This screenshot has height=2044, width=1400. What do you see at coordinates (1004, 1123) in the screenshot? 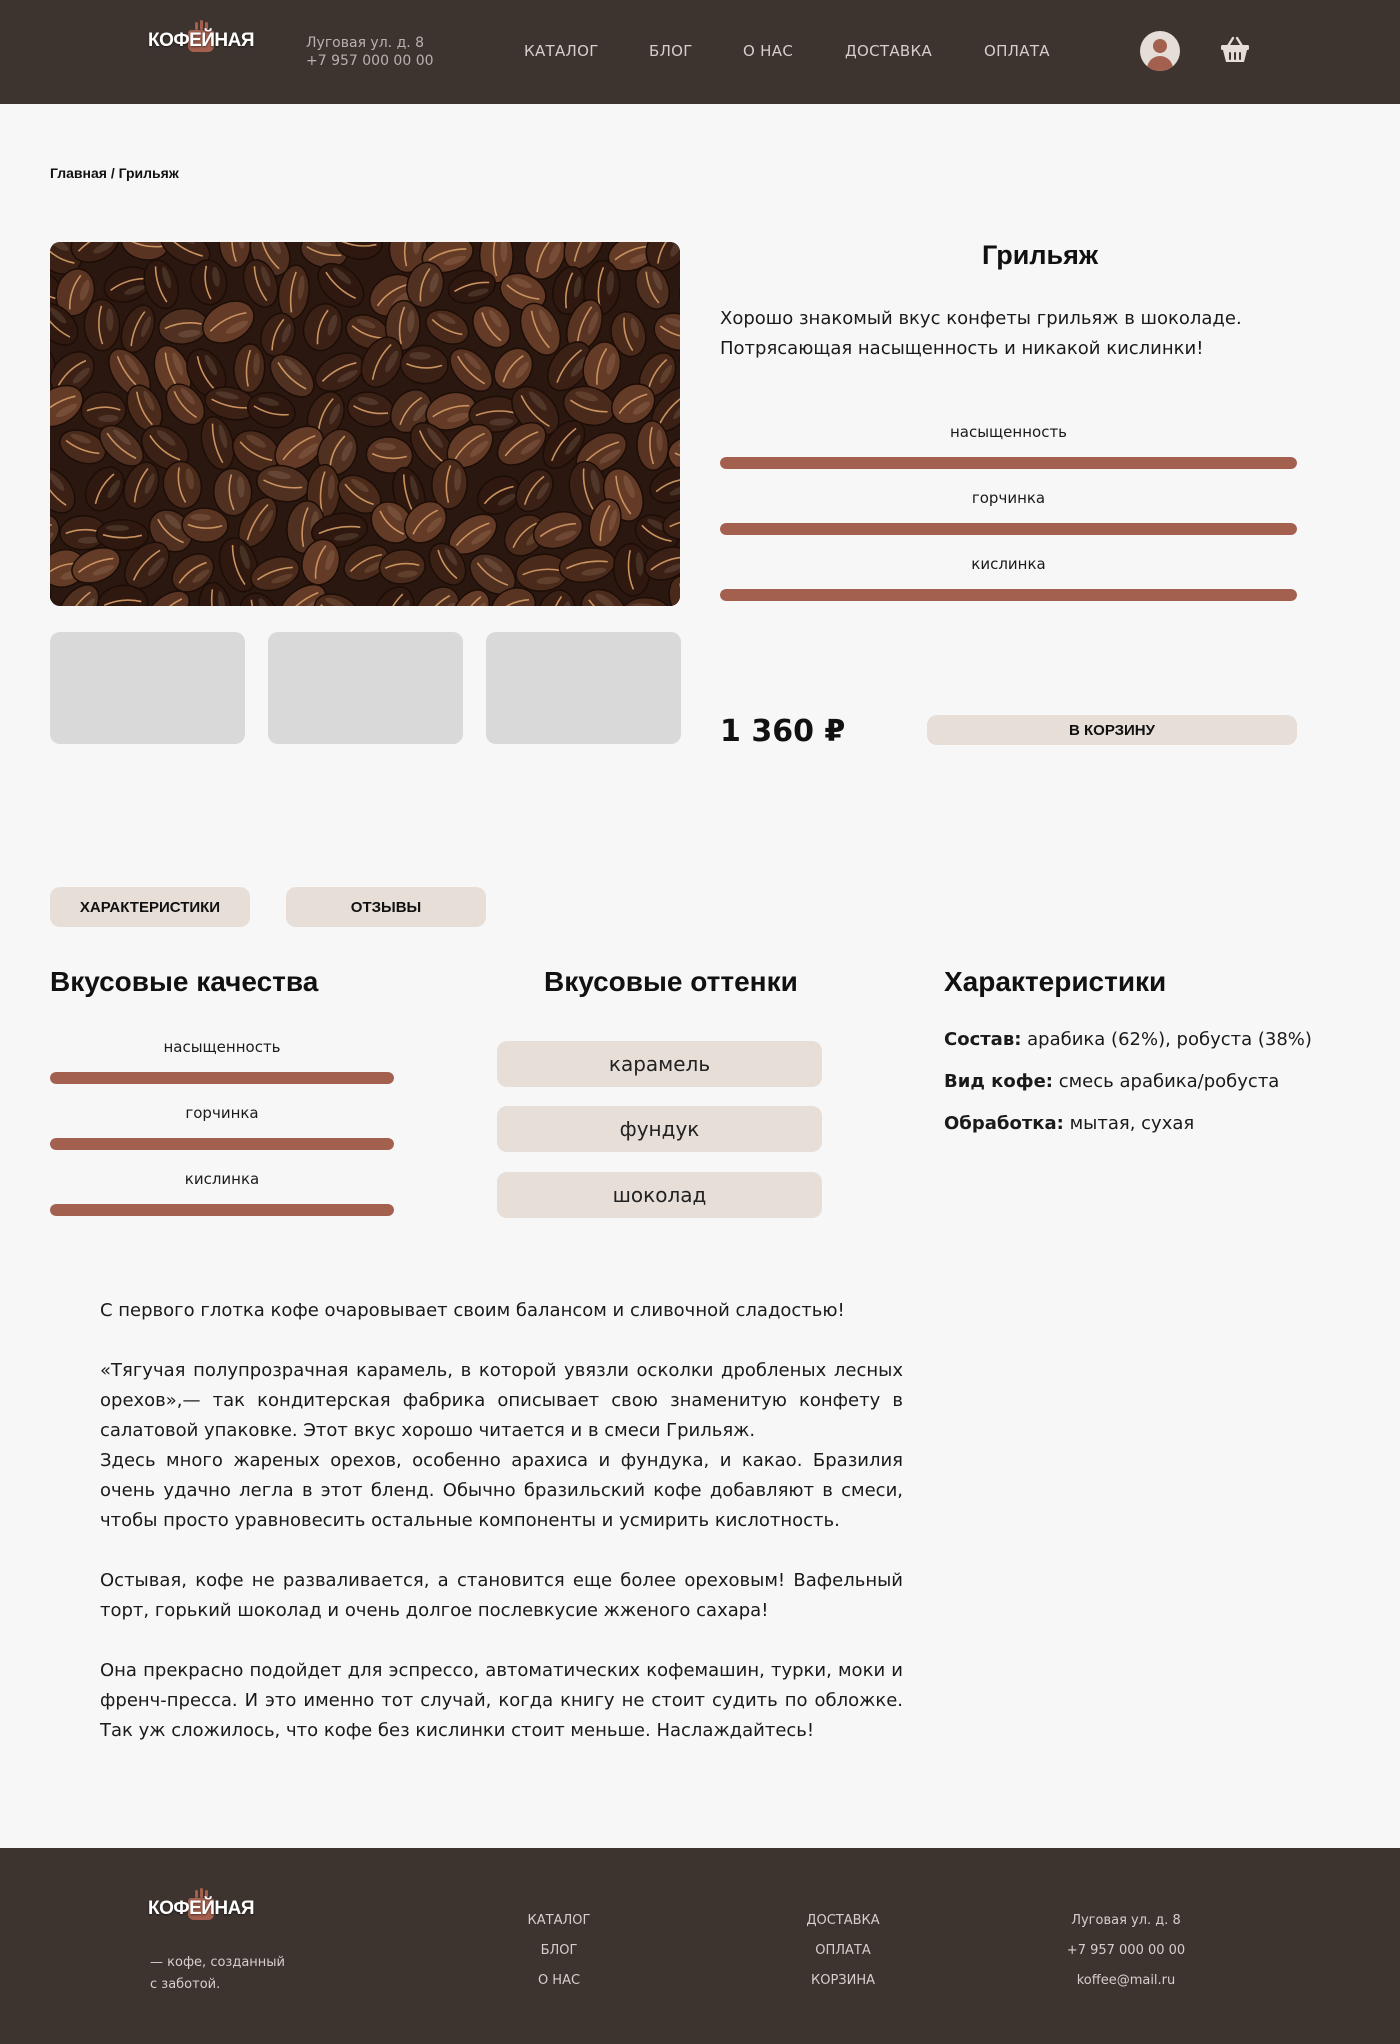
I see `spec-key: Обработка:` at bounding box center [1004, 1123].